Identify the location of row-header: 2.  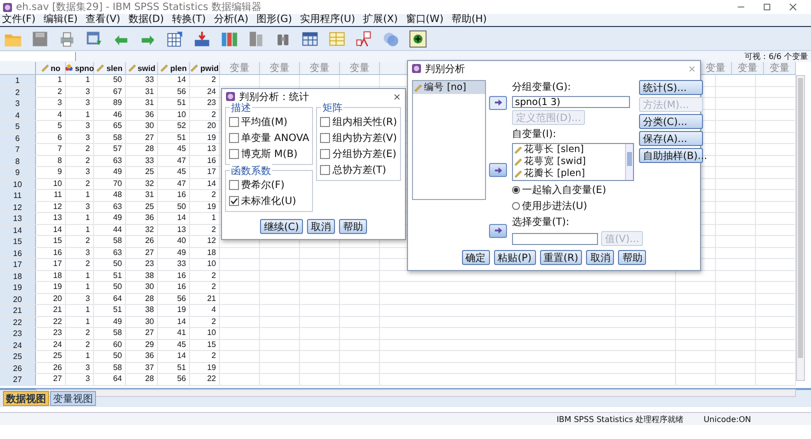
(18, 91).